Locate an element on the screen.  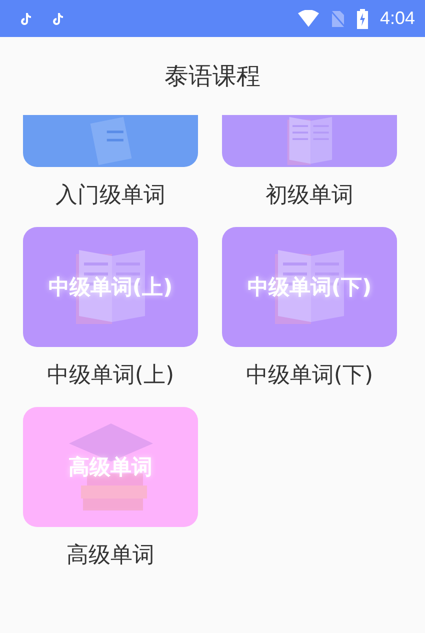
card-banner-text: 中级单词(下) is located at coordinates (309, 287).